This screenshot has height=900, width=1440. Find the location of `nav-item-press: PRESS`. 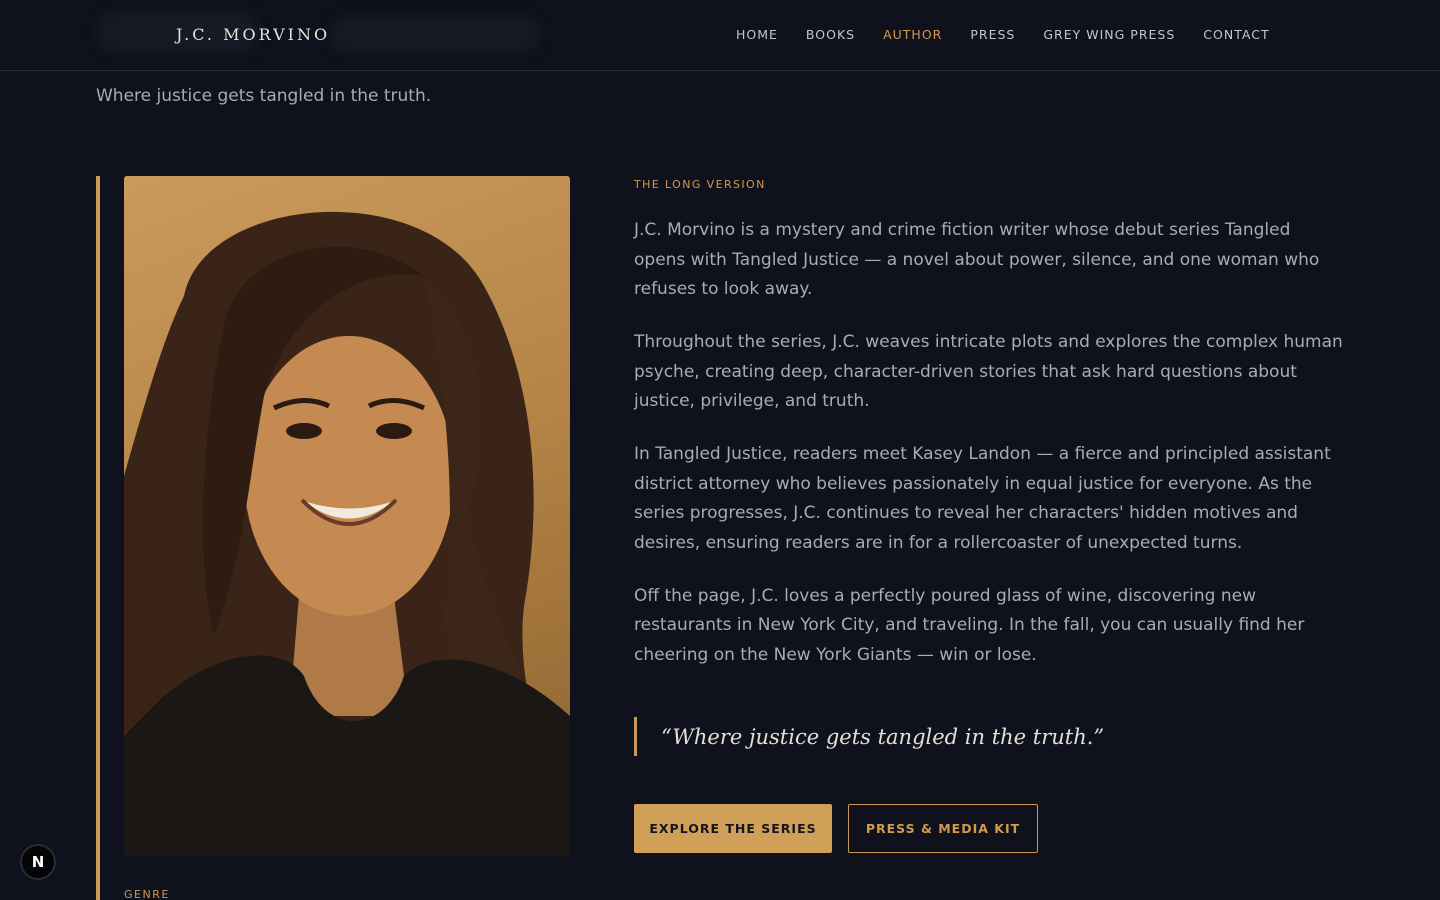

nav-item-press: PRESS is located at coordinates (992, 34).